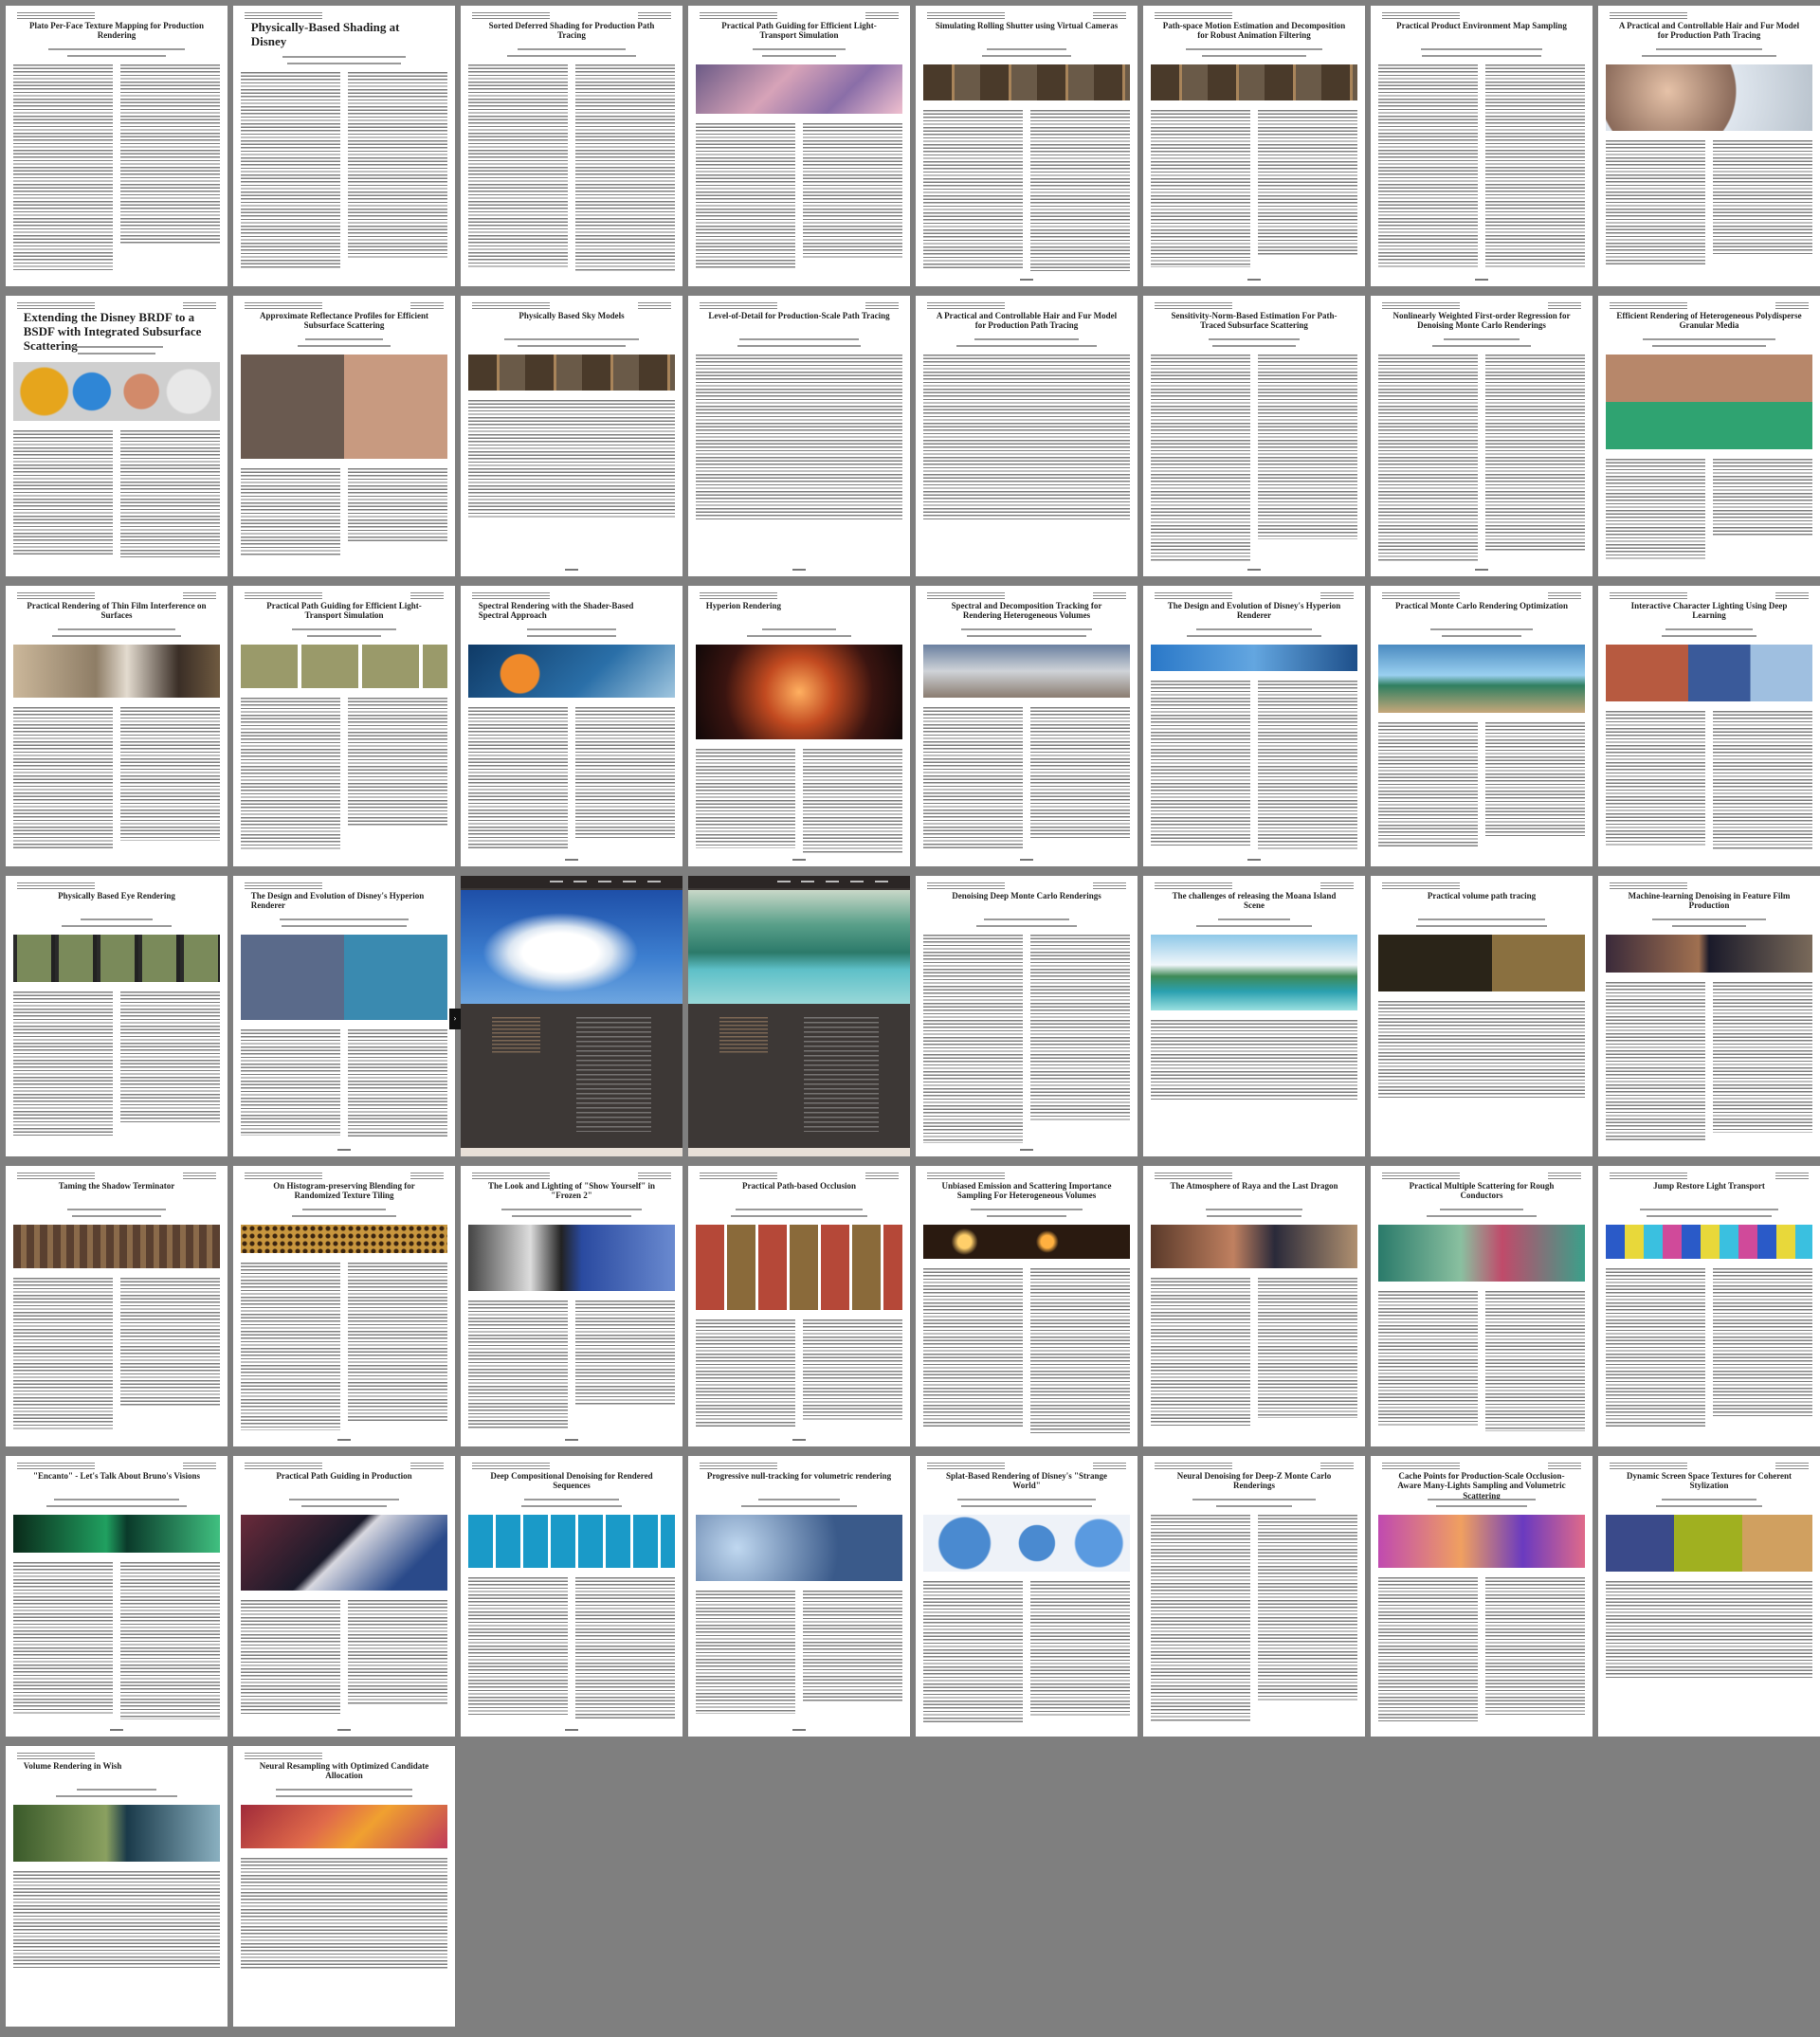 Image resolution: width=1820 pixels, height=2037 pixels. I want to click on figure-forest, so click(116, 1833).